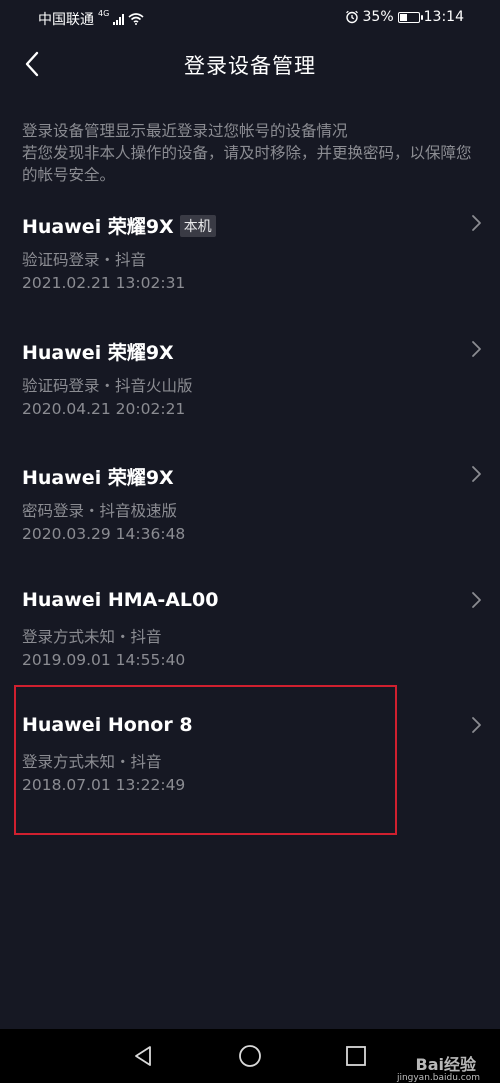 This screenshot has height=1083, width=500. What do you see at coordinates (250, 18) in the screenshot?
I see `status-bar: 中国联通 4G 35% 13:14` at bounding box center [250, 18].